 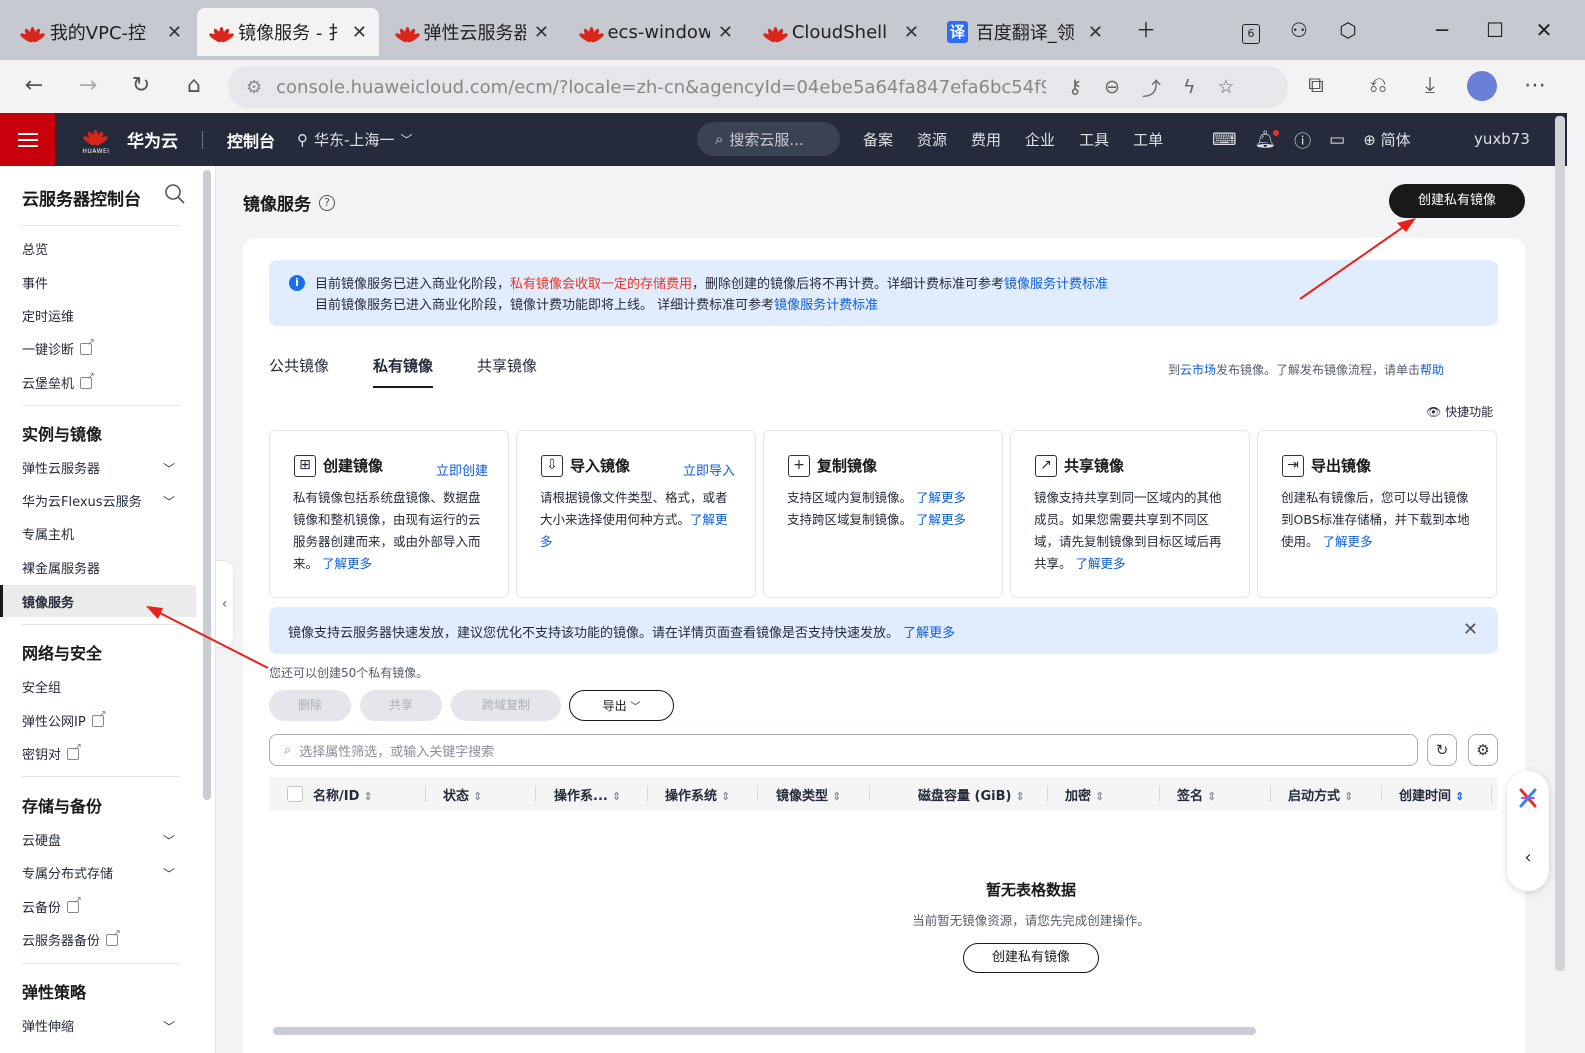 What do you see at coordinates (506, 705) in the screenshot?
I see `cross-region-copy-button: 跨域复制` at bounding box center [506, 705].